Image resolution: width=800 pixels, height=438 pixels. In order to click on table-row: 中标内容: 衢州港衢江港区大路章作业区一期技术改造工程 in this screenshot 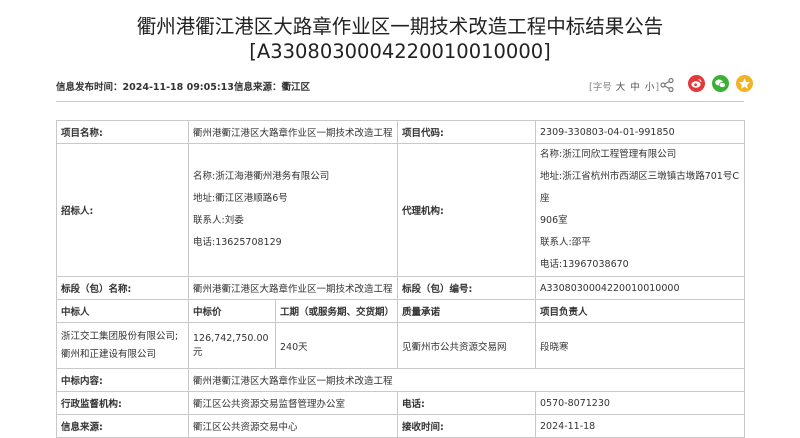, I will do `click(401, 380)`.